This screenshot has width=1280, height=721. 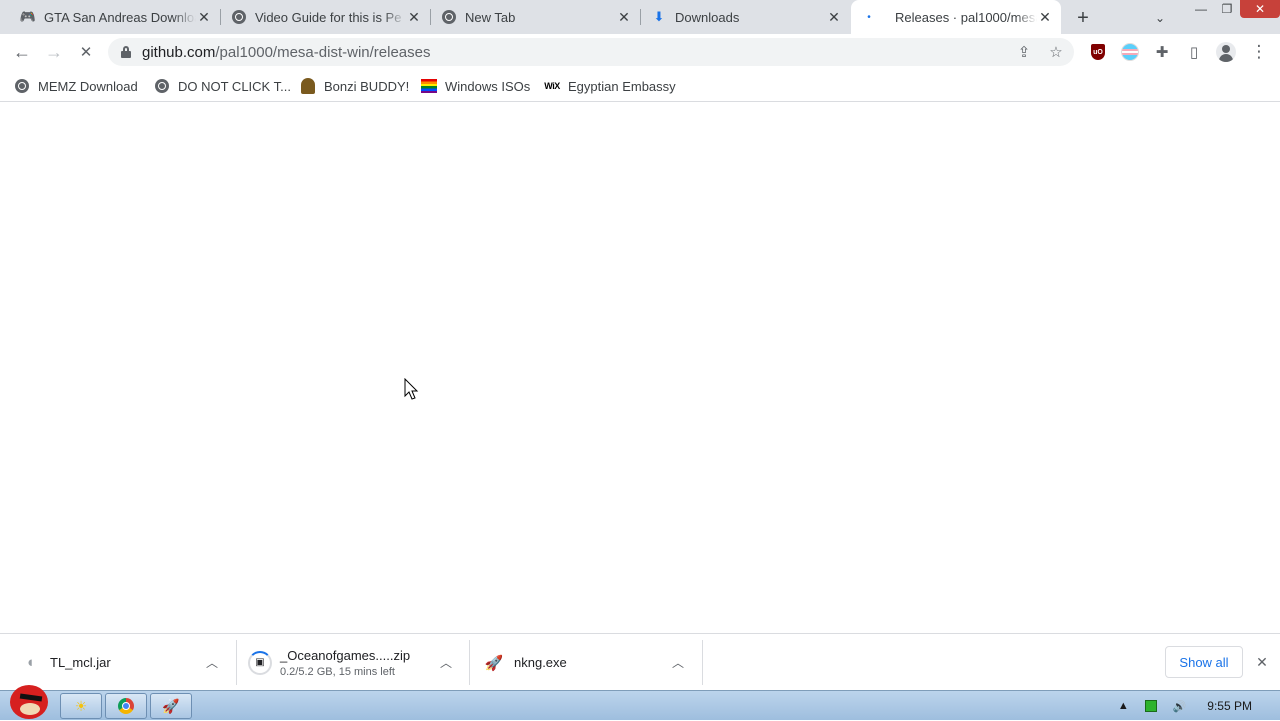 I want to click on clock: 9:55 PM, so click(x=1229, y=706).